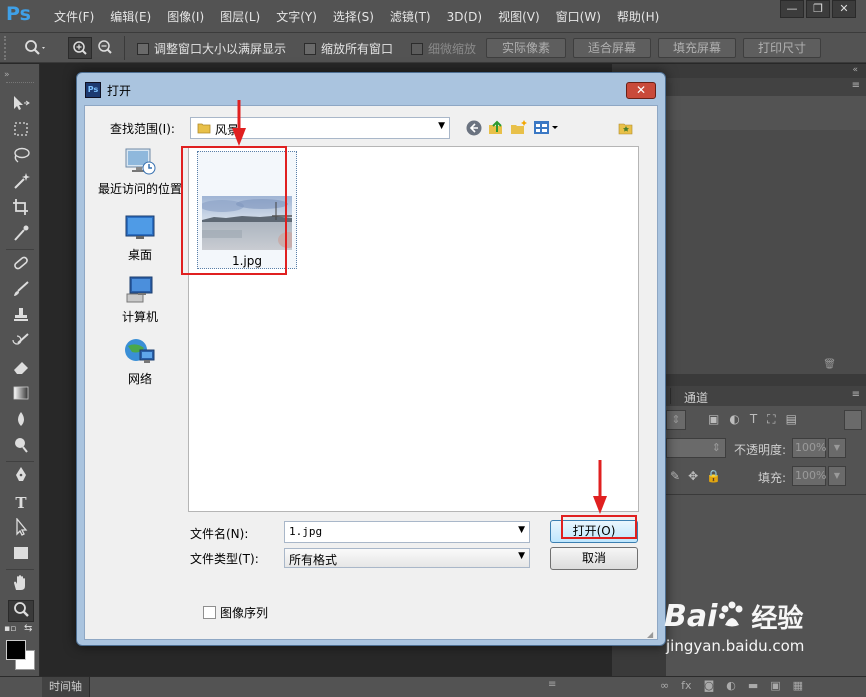 The height and width of the screenshot is (697, 866). What do you see at coordinates (578, 16) in the screenshot?
I see `menu-window: 窗口(W)` at bounding box center [578, 16].